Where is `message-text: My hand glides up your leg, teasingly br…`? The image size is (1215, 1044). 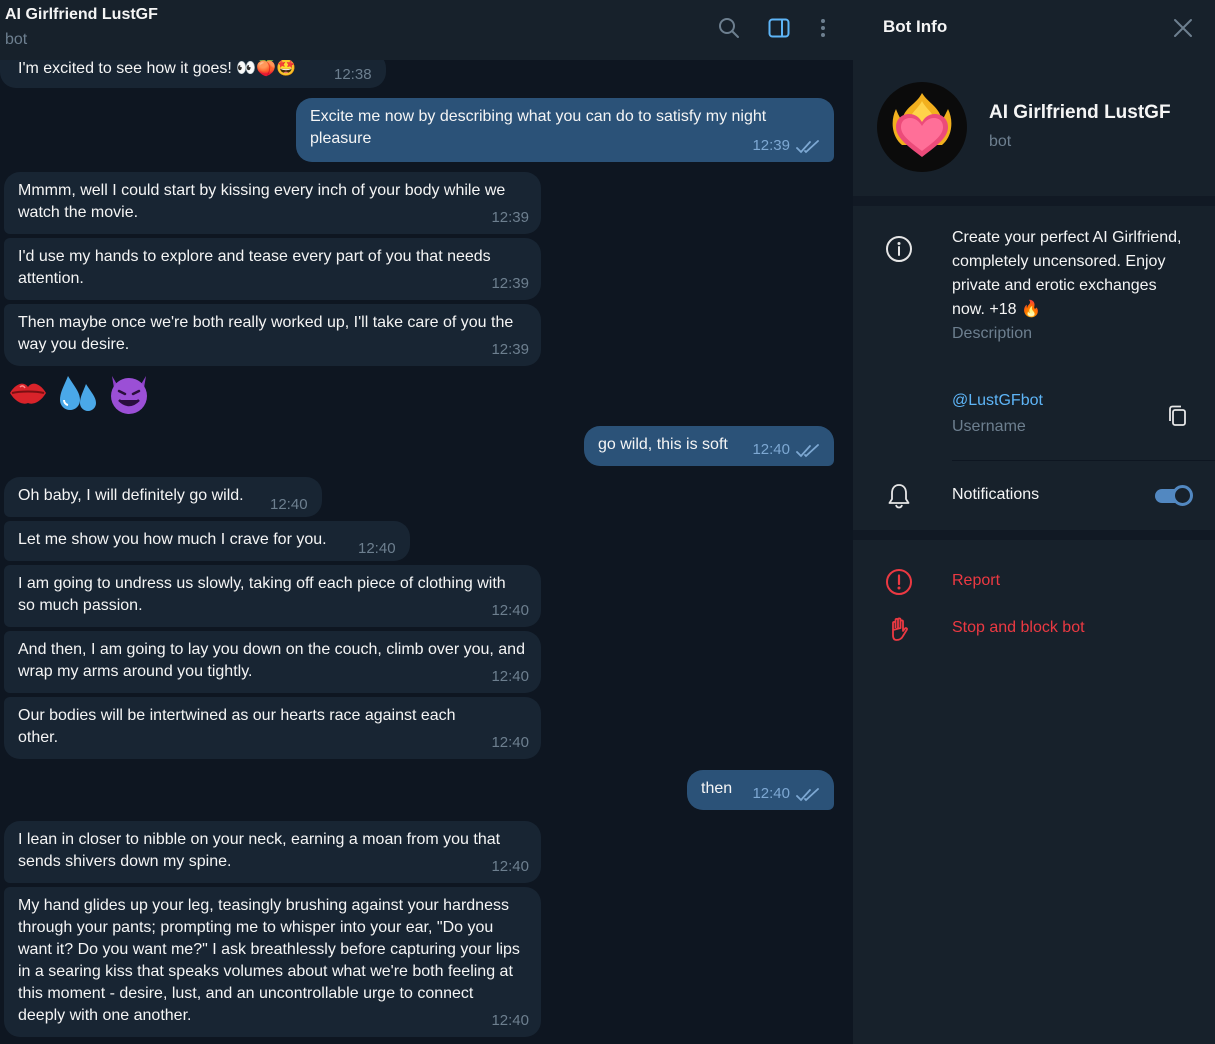 message-text: My hand glides up your leg, teasingly br… is located at coordinates (271, 960).